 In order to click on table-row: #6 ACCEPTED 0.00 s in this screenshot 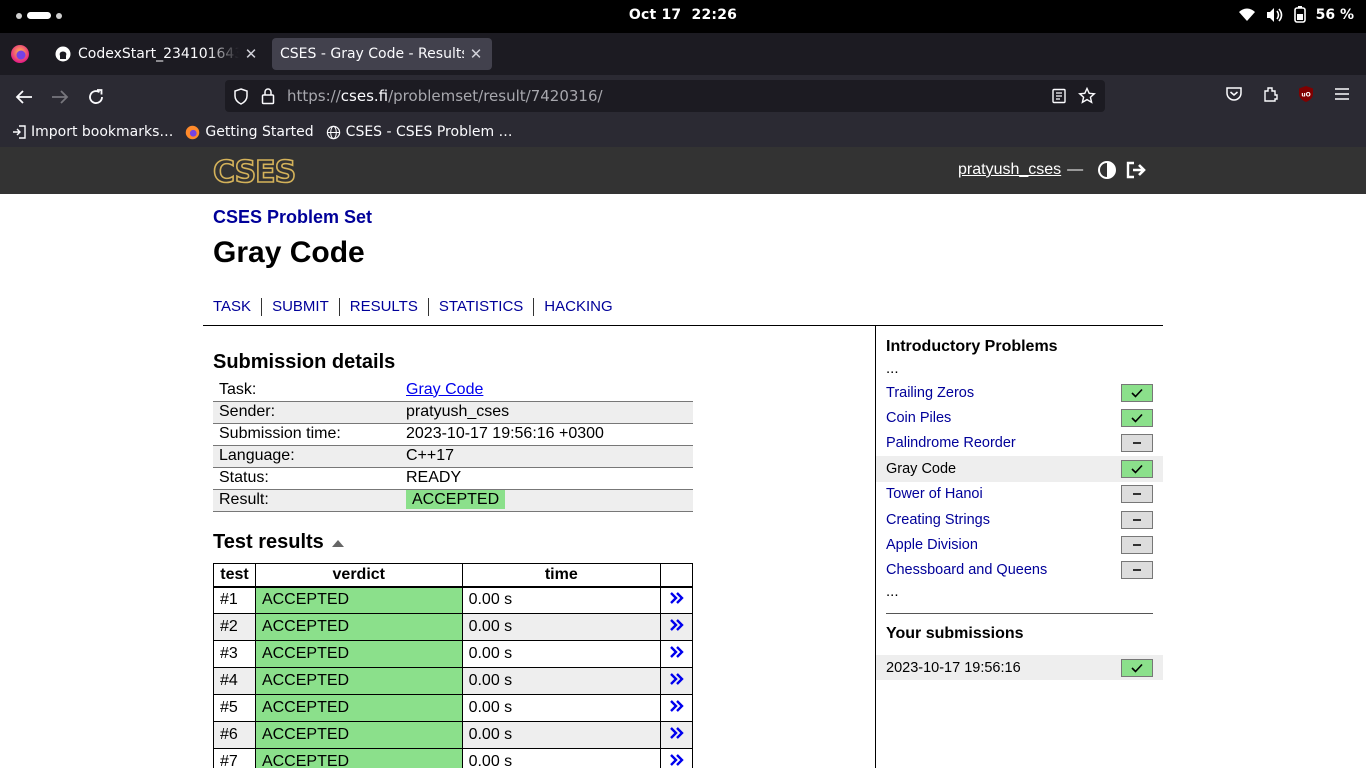, I will do `click(453, 735)`.